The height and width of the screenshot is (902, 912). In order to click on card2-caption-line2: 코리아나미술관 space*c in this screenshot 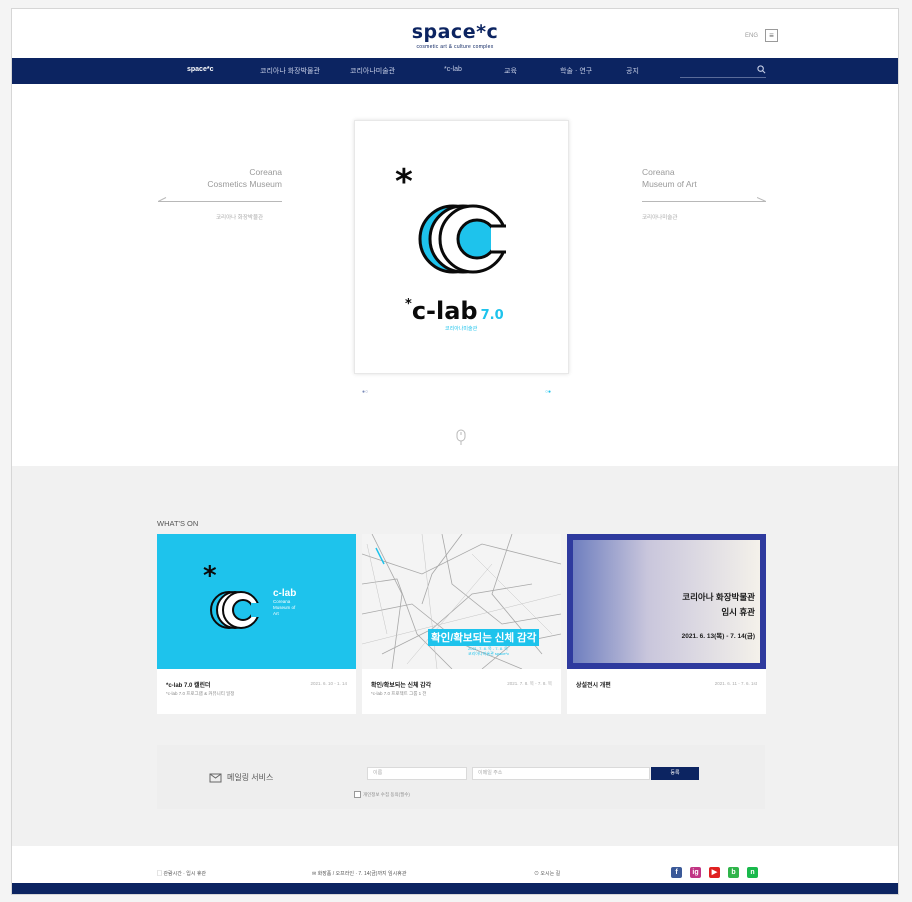, I will do `click(489, 653)`.